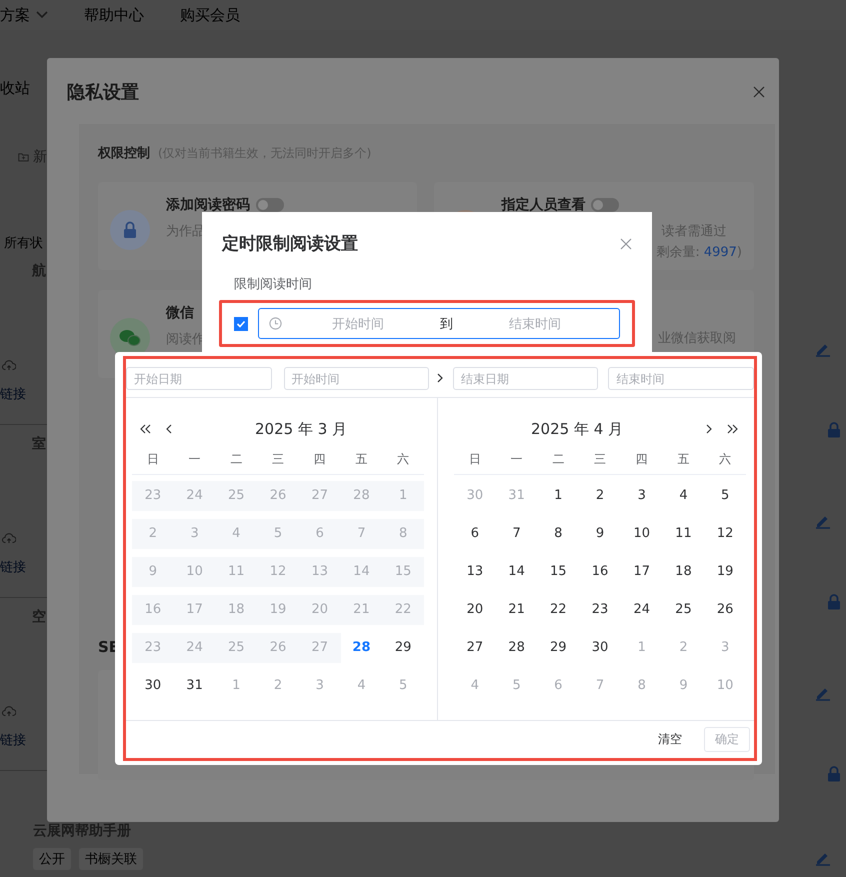 Image resolution: width=846 pixels, height=877 pixels. What do you see at coordinates (24, 15) in the screenshot?
I see `nav-link: 方案` at bounding box center [24, 15].